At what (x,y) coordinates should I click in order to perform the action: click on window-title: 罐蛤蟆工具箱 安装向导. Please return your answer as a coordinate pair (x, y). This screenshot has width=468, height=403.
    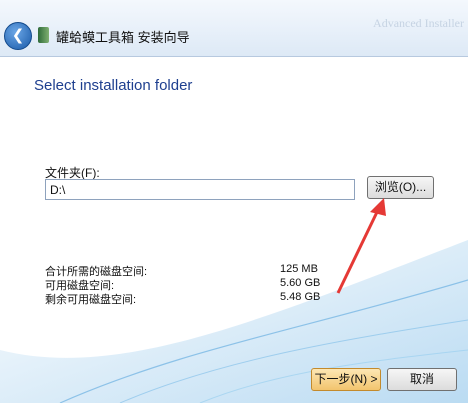
    Looking at the image, I should click on (123, 37).